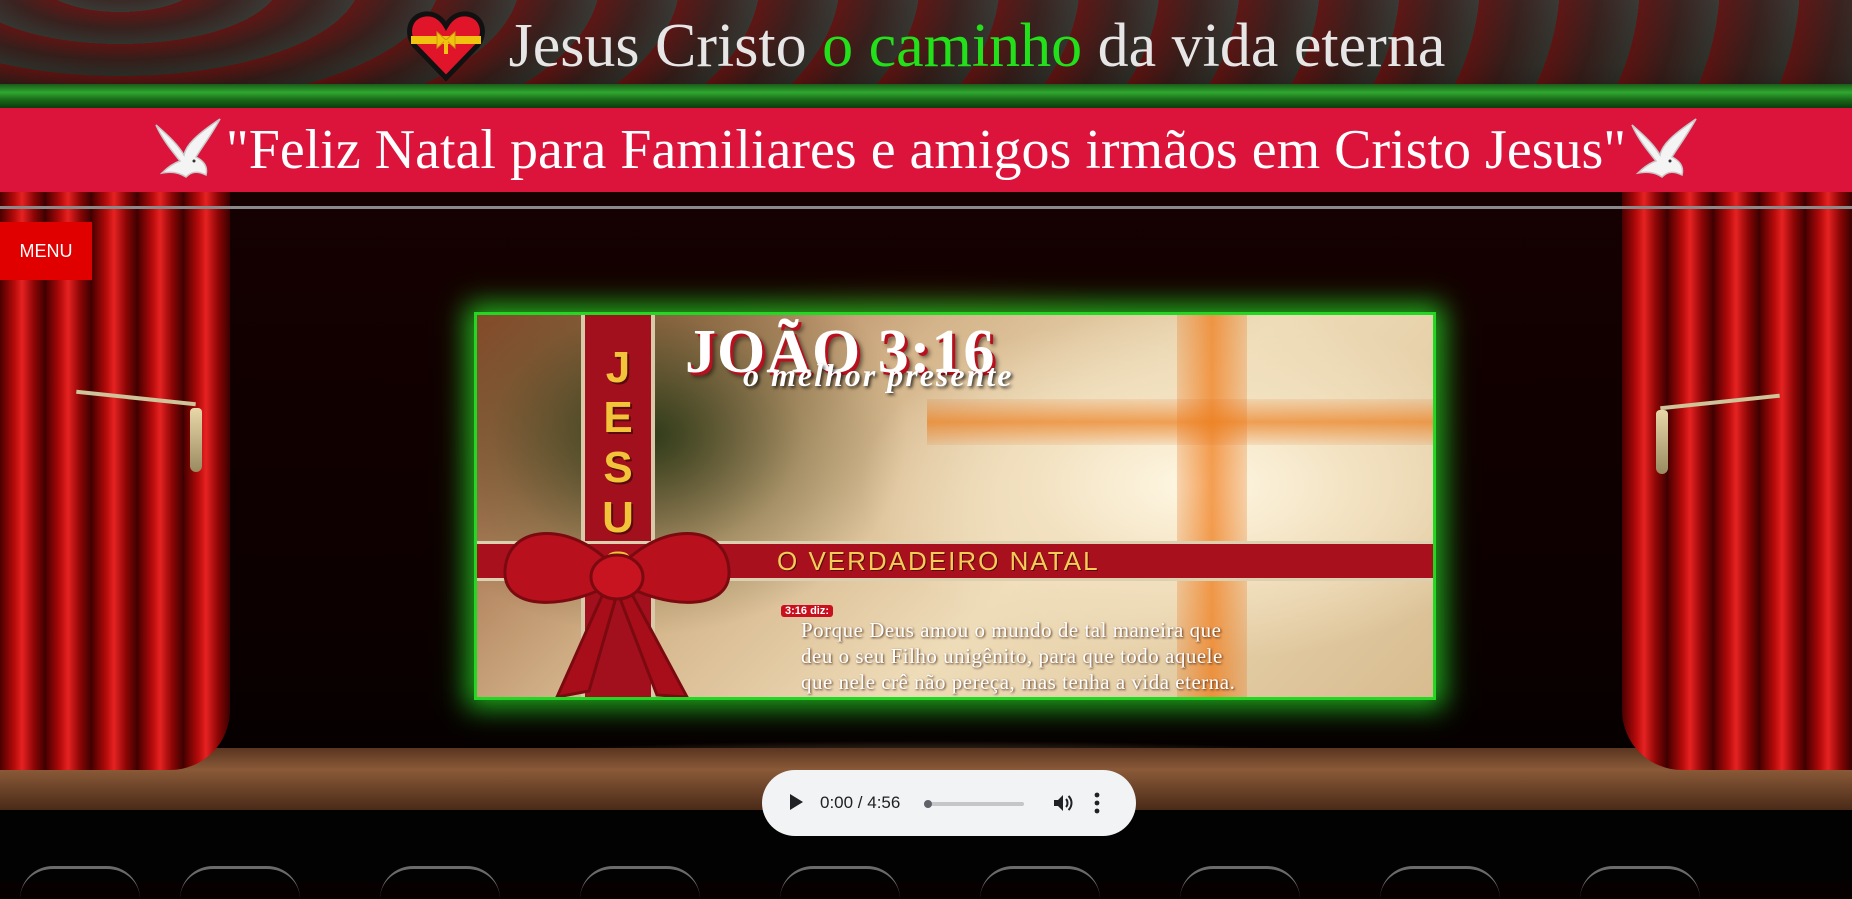 This screenshot has width=1852, height=899. I want to click on ribbon-letter: J, so click(618, 367).